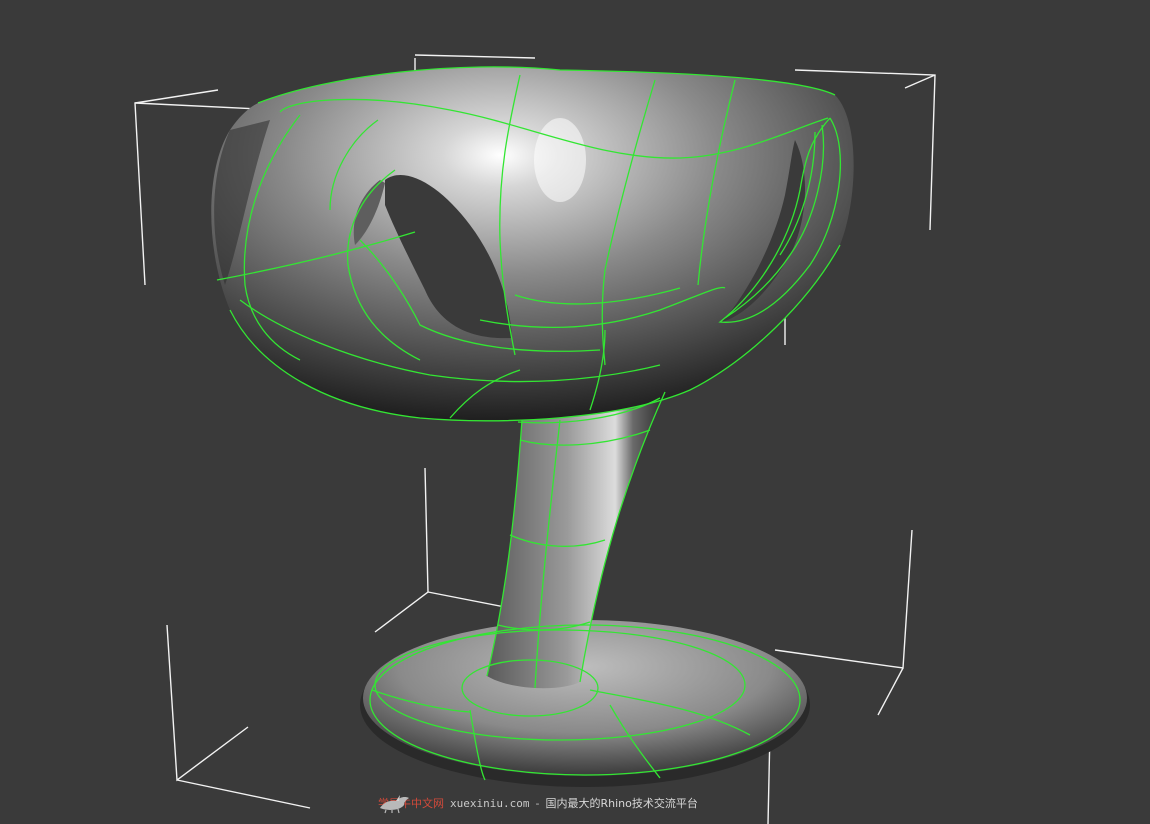  Describe the element at coordinates (621, 803) in the screenshot. I see `watermark-description: 国内最大的Rhino技术交流平台` at that location.